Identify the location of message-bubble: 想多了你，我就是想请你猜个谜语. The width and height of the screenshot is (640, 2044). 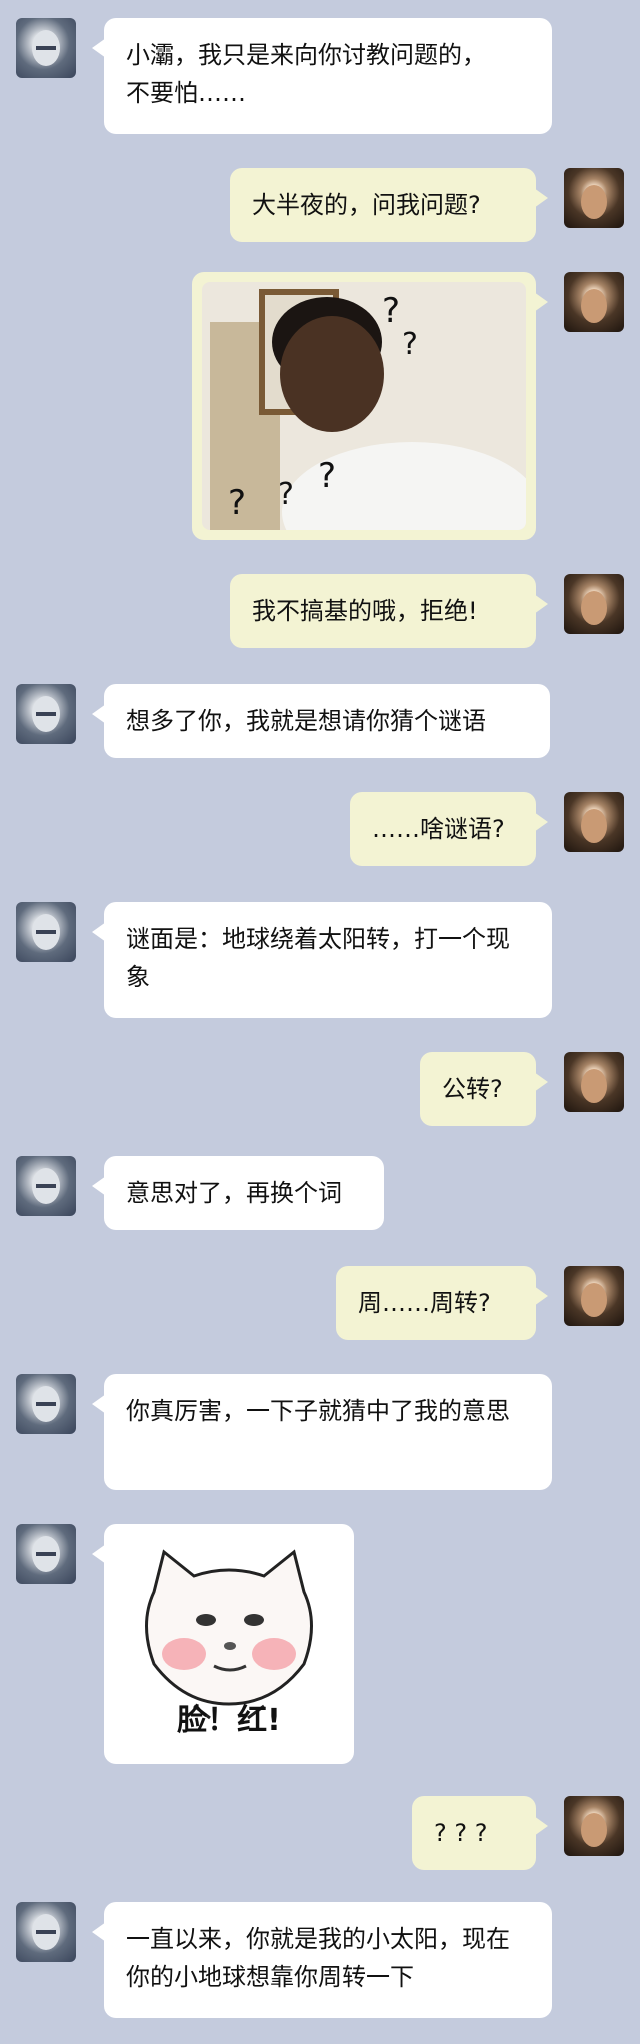
(321, 721).